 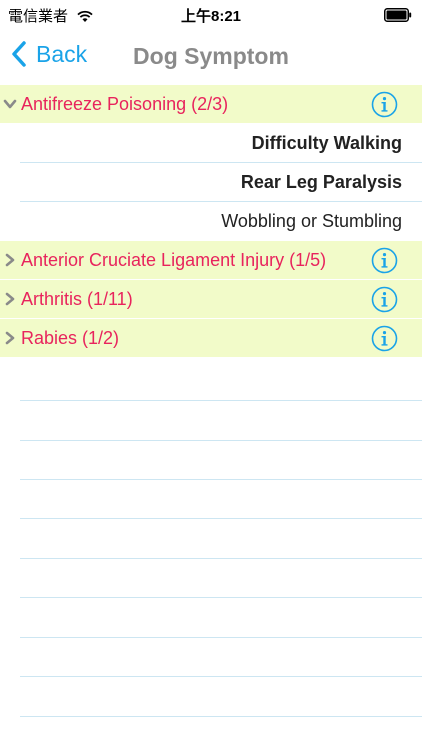 I want to click on status-bar: 電信業者 上午8:21, so click(x=211, y=15).